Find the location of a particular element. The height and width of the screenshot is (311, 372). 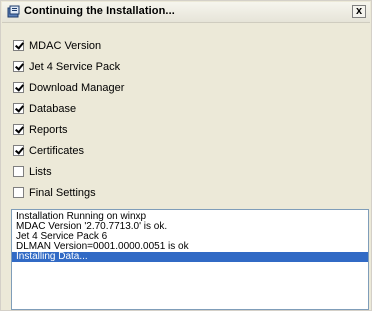

step-label: Download Manager is located at coordinates (77, 88).